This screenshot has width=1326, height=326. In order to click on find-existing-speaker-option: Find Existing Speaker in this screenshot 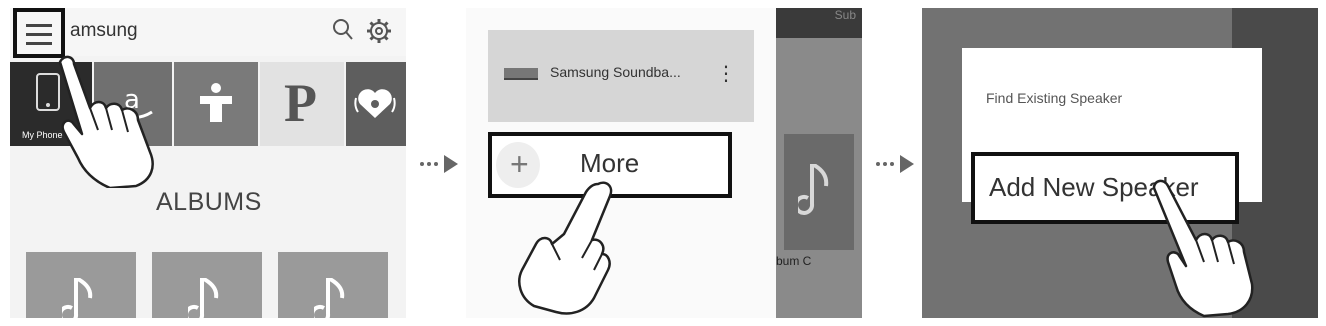, I will do `click(1054, 98)`.